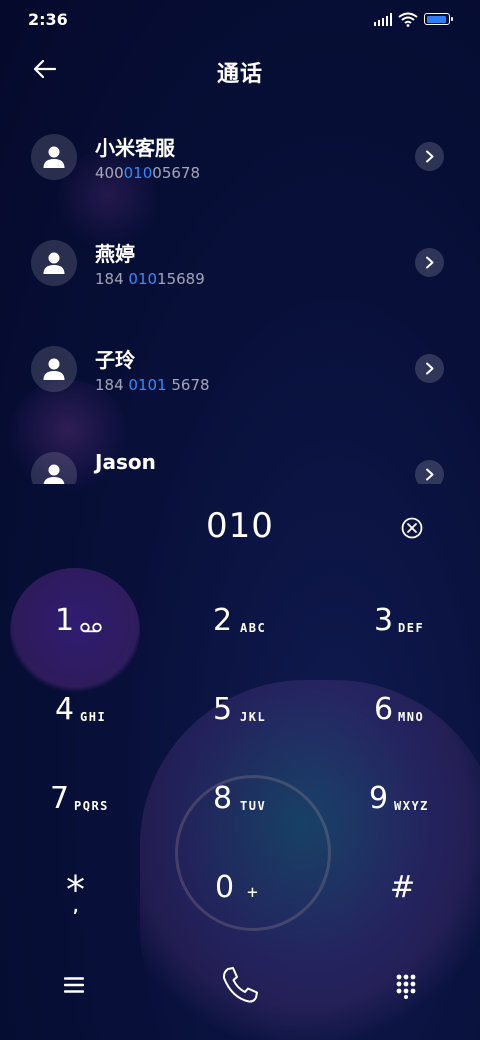 The image size is (480, 1040). What do you see at coordinates (240, 20) in the screenshot?
I see `status-bar: 2:36` at bounding box center [240, 20].